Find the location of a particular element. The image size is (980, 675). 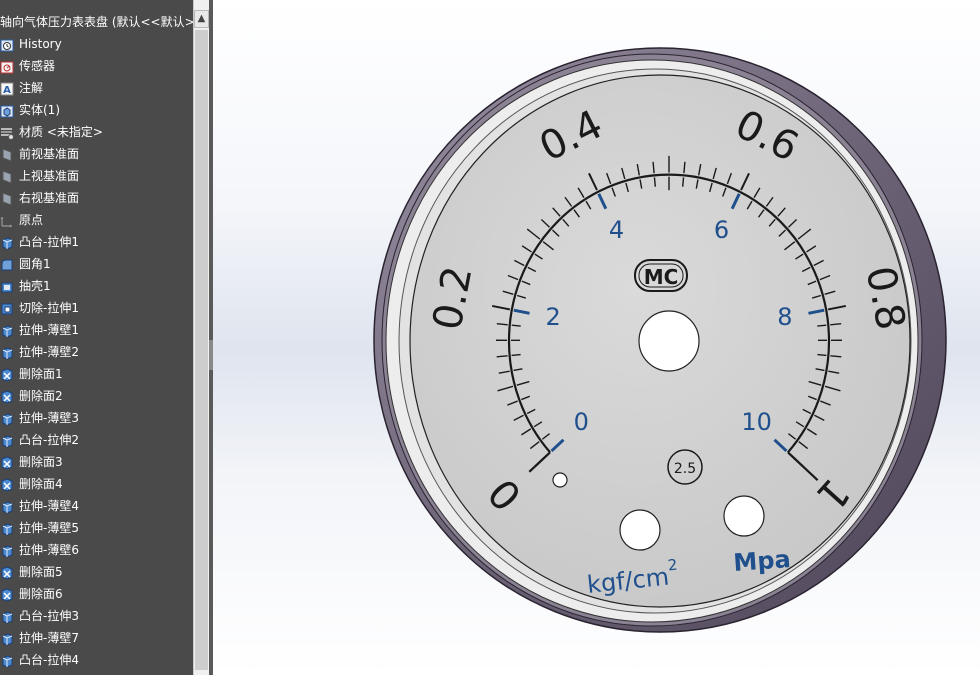

tree-item: 凸台-拉伸2 is located at coordinates (96, 440).